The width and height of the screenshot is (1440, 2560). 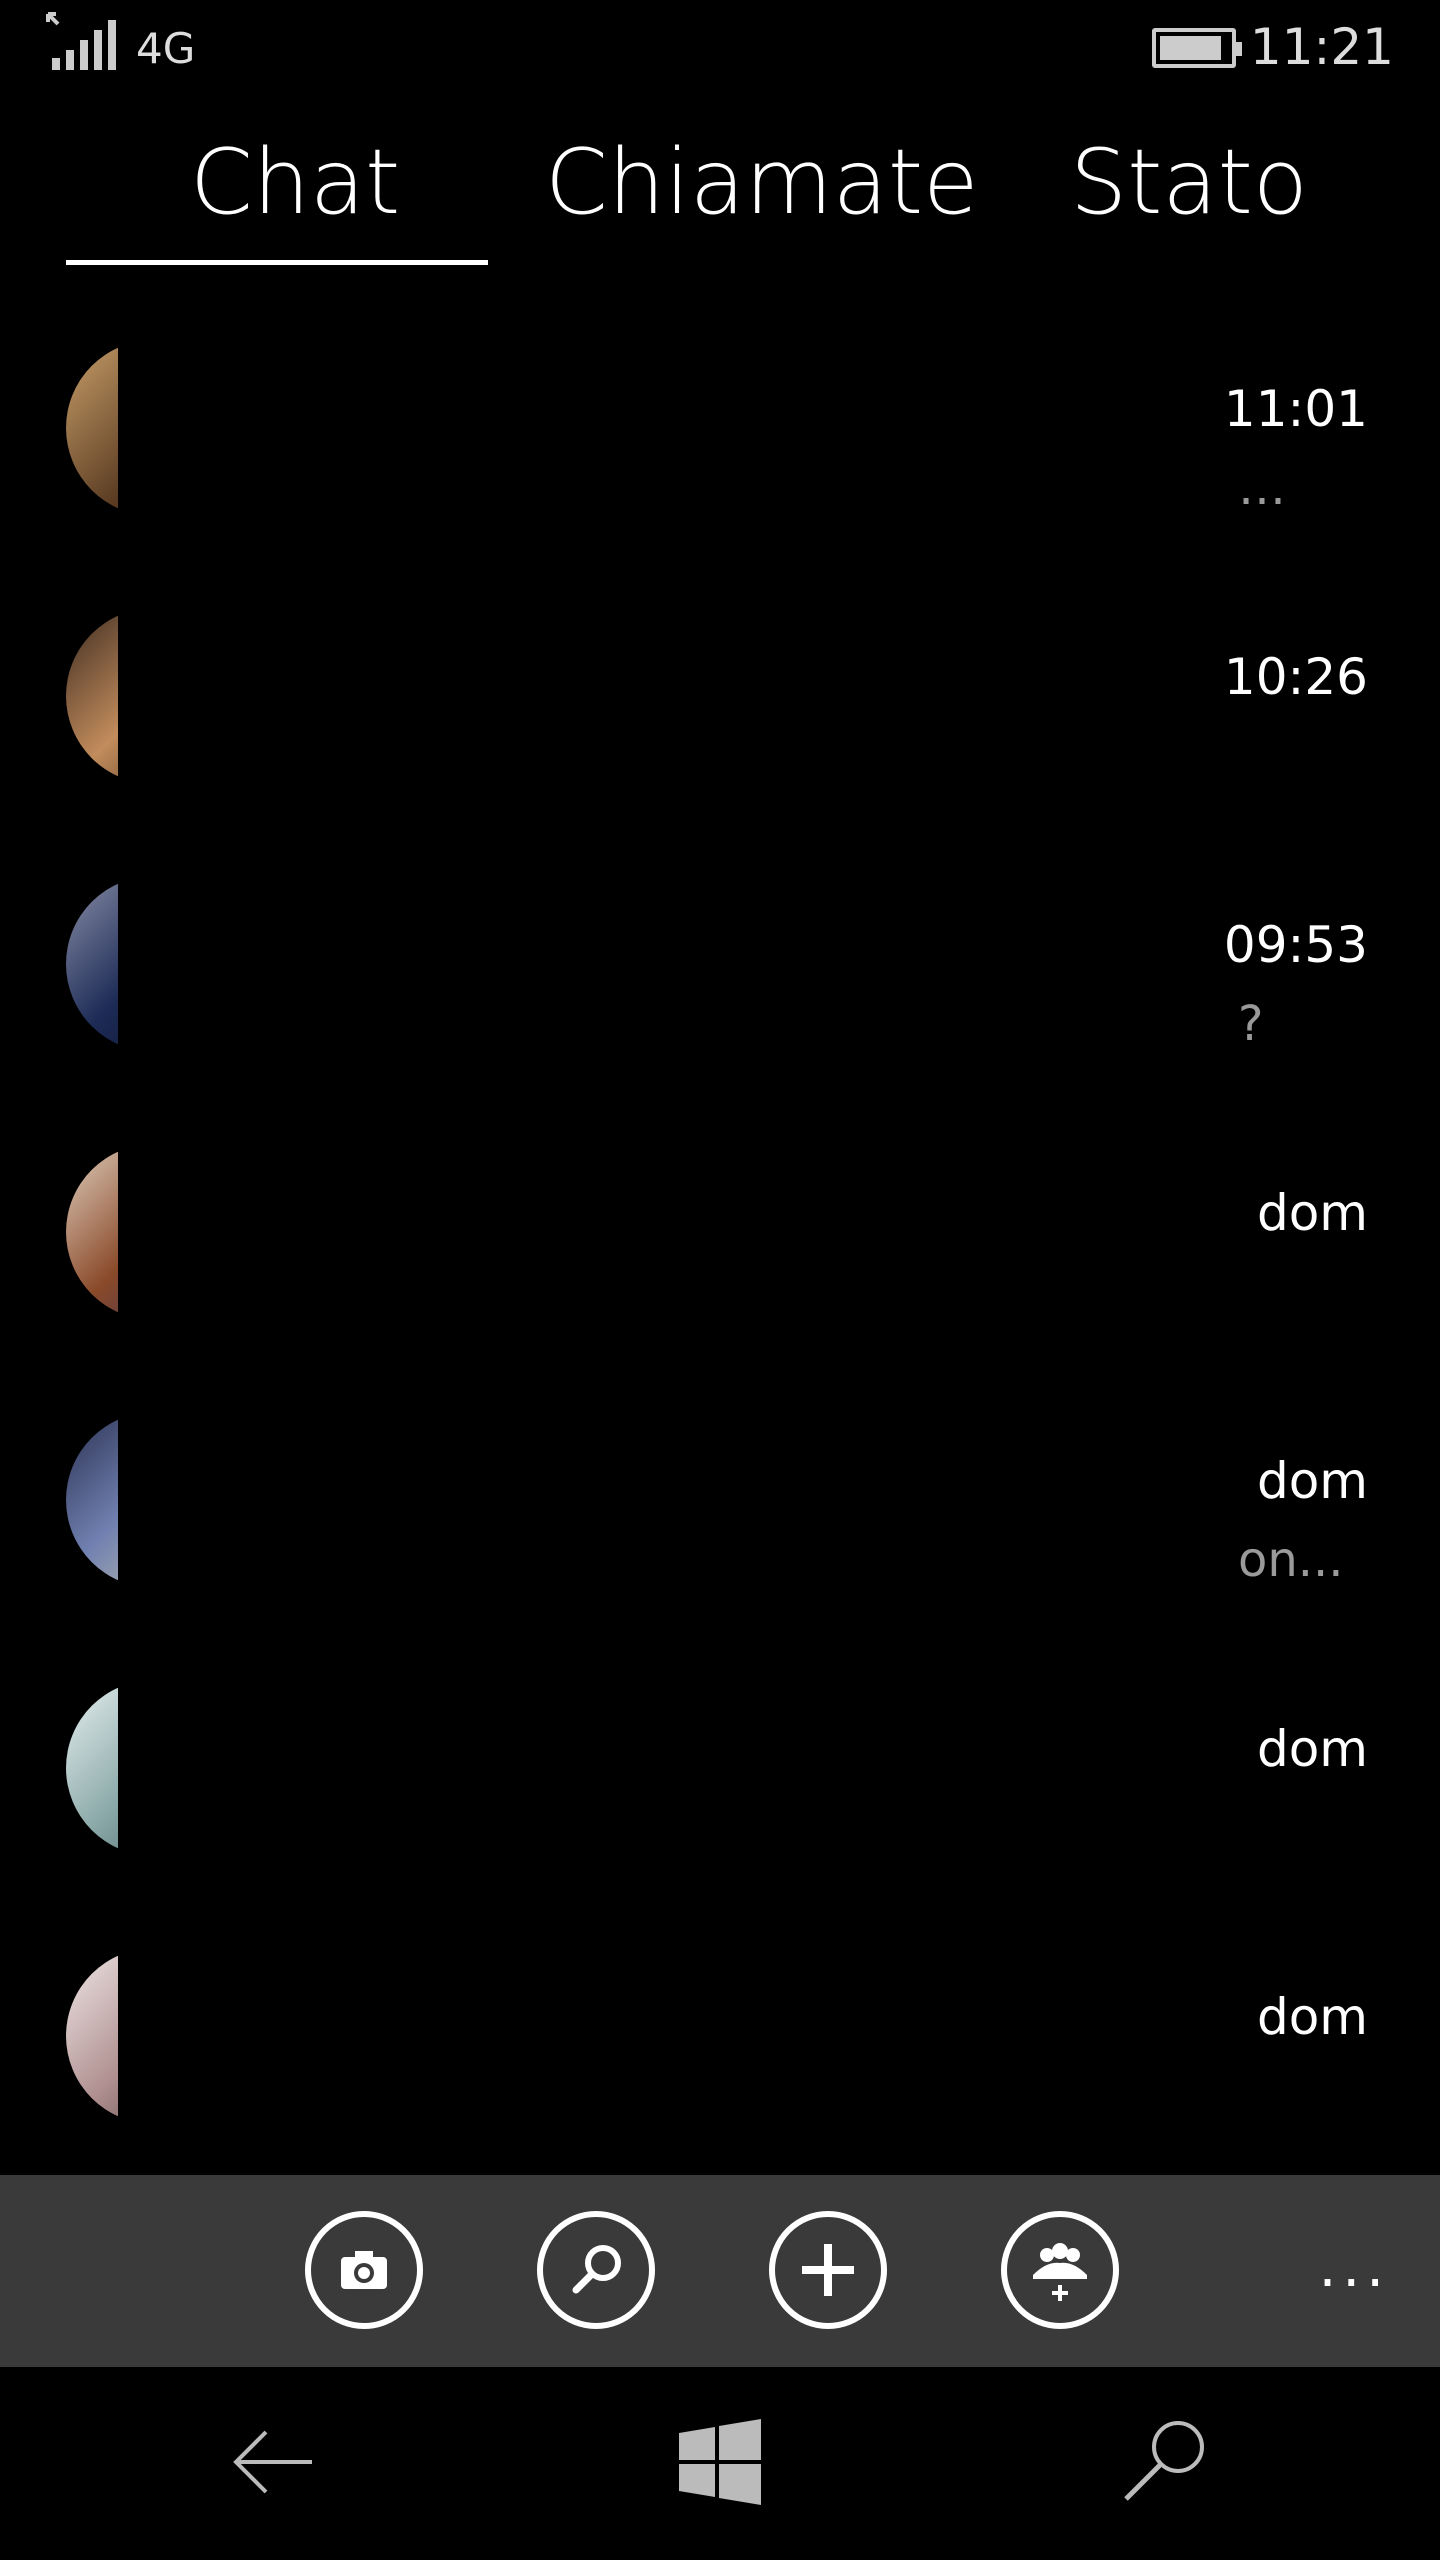 I want to click on new-chat-button, so click(x=828, y=2270).